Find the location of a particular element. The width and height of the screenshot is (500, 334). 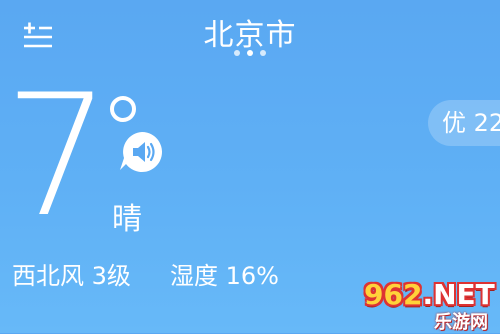

watermark-logo: 962.NET 乐游网 is located at coordinates (427, 305).